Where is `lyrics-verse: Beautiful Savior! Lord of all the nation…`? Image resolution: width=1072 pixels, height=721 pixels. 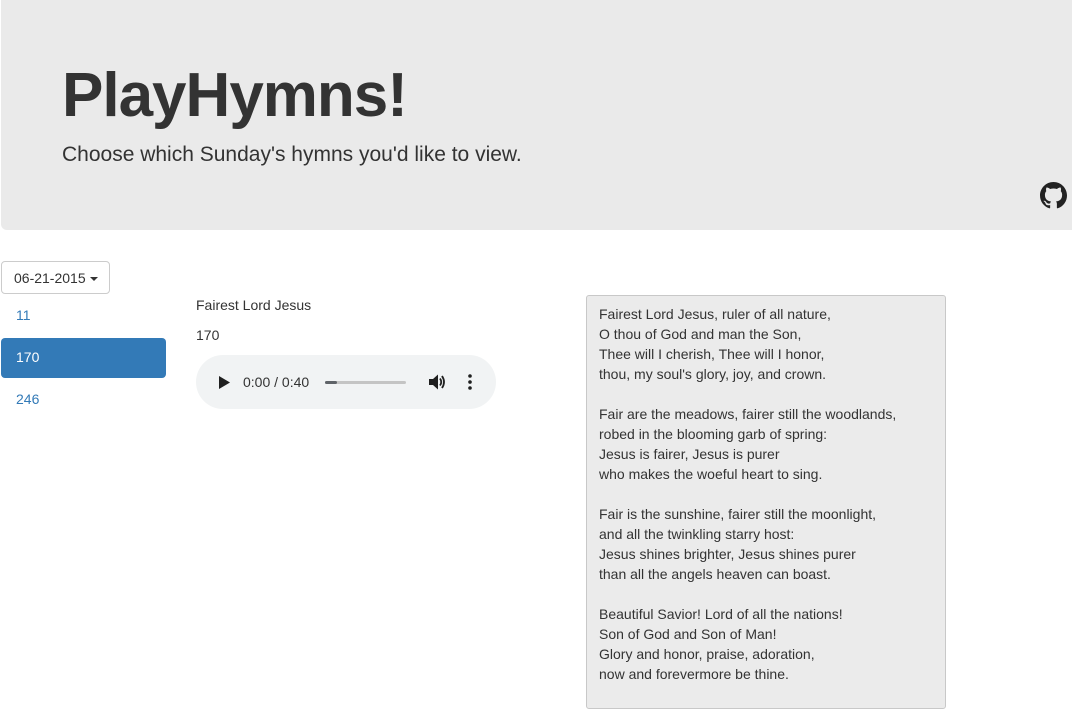
lyrics-verse: Beautiful Savior! Lord of all the nation… is located at coordinates (766, 644).